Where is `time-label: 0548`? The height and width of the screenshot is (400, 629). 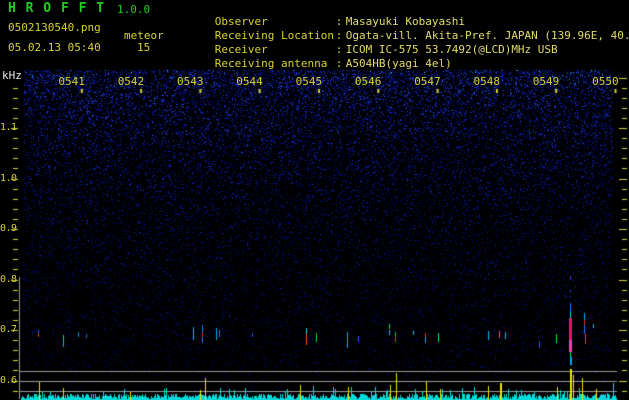 time-label: 0548 is located at coordinates (487, 81).